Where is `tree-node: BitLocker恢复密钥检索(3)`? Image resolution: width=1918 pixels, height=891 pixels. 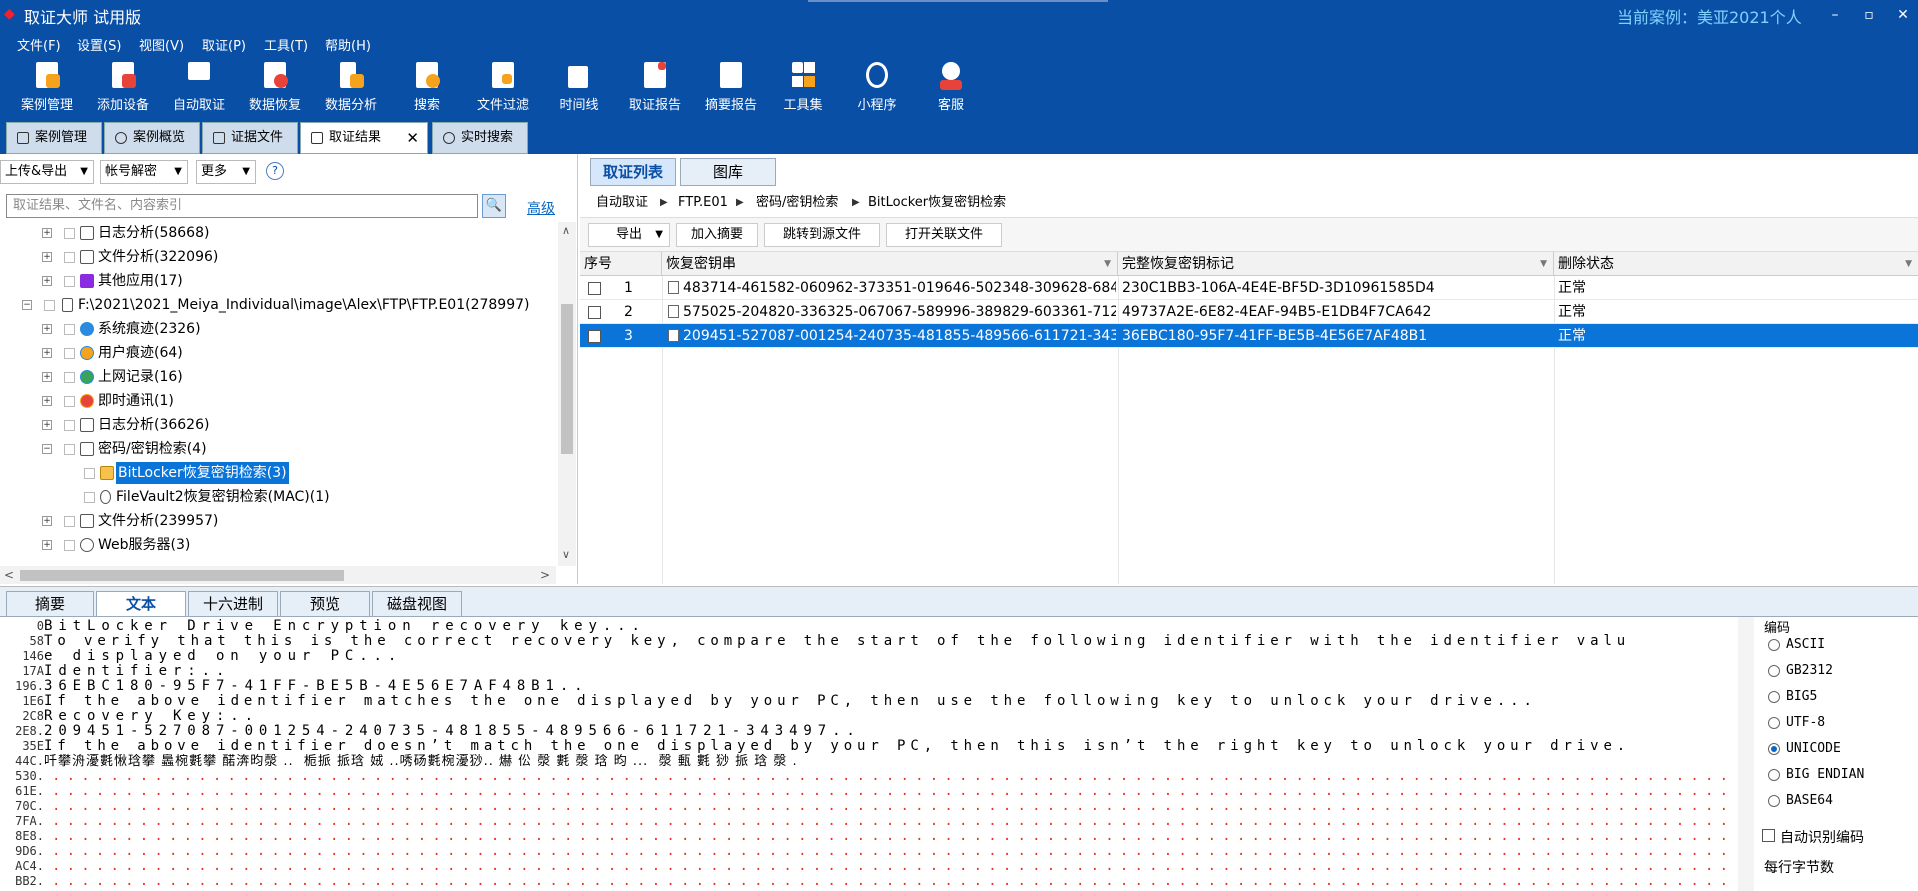 tree-node: BitLocker恢复密钥检索(3) is located at coordinates (278, 473).